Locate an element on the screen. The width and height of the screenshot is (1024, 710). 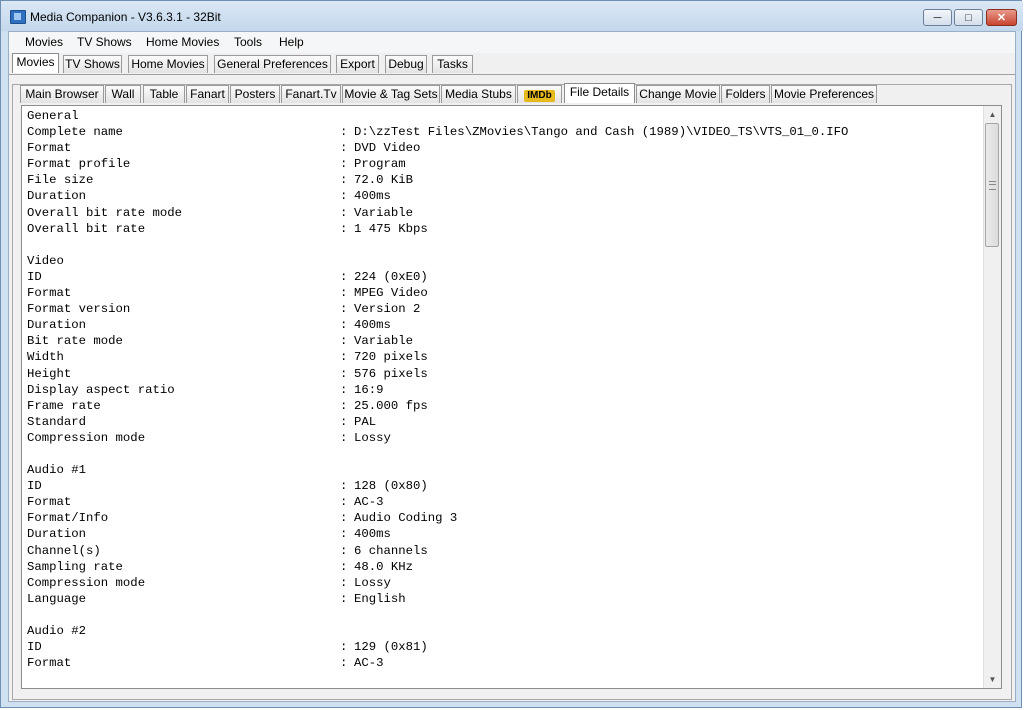
tab-movie-tag-sets: Movie & Tag Sets is located at coordinates (391, 94).